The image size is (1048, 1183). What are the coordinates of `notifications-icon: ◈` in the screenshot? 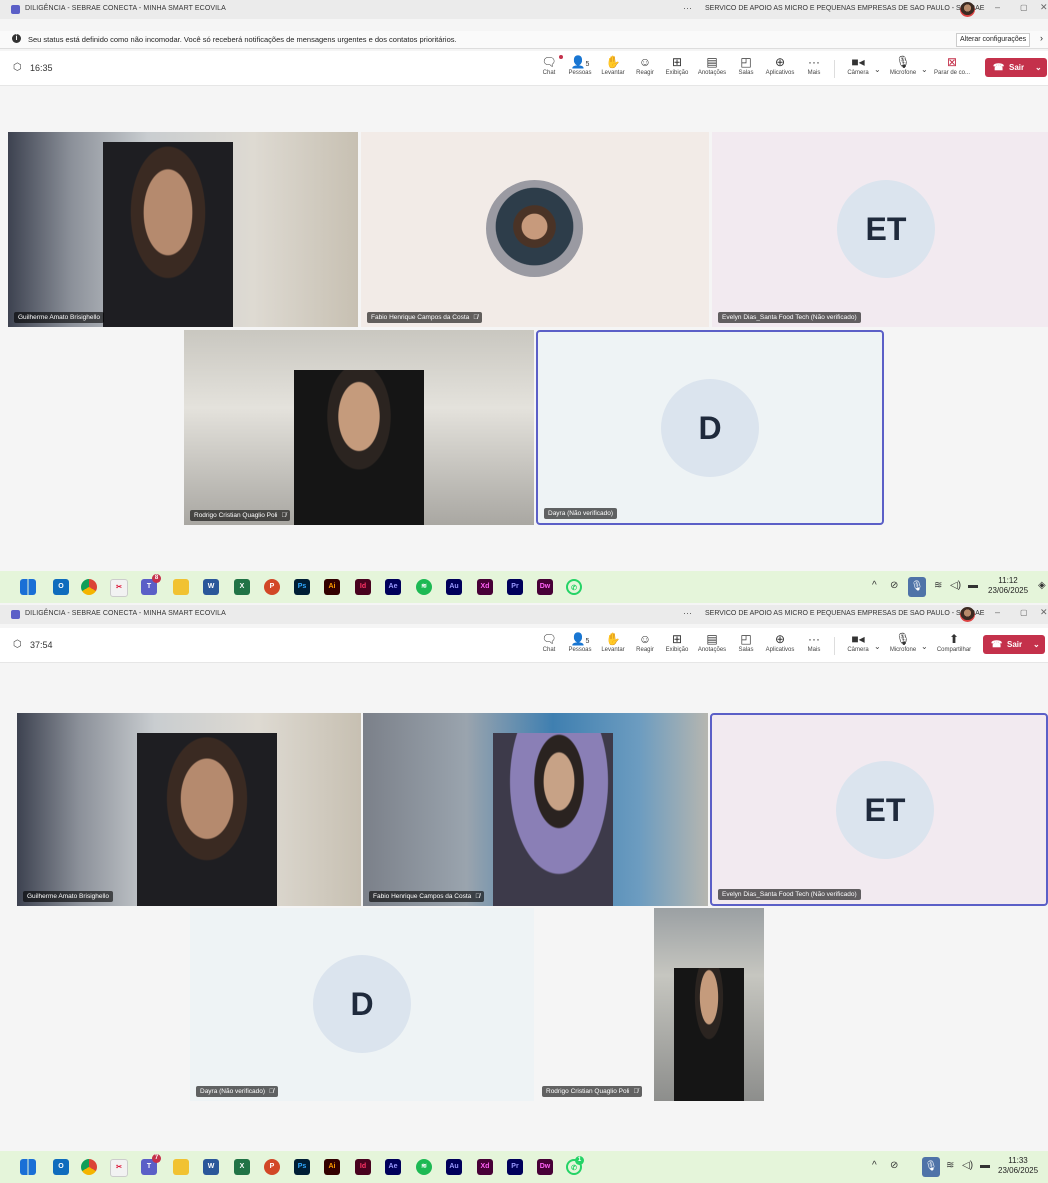 It's located at (1042, 585).